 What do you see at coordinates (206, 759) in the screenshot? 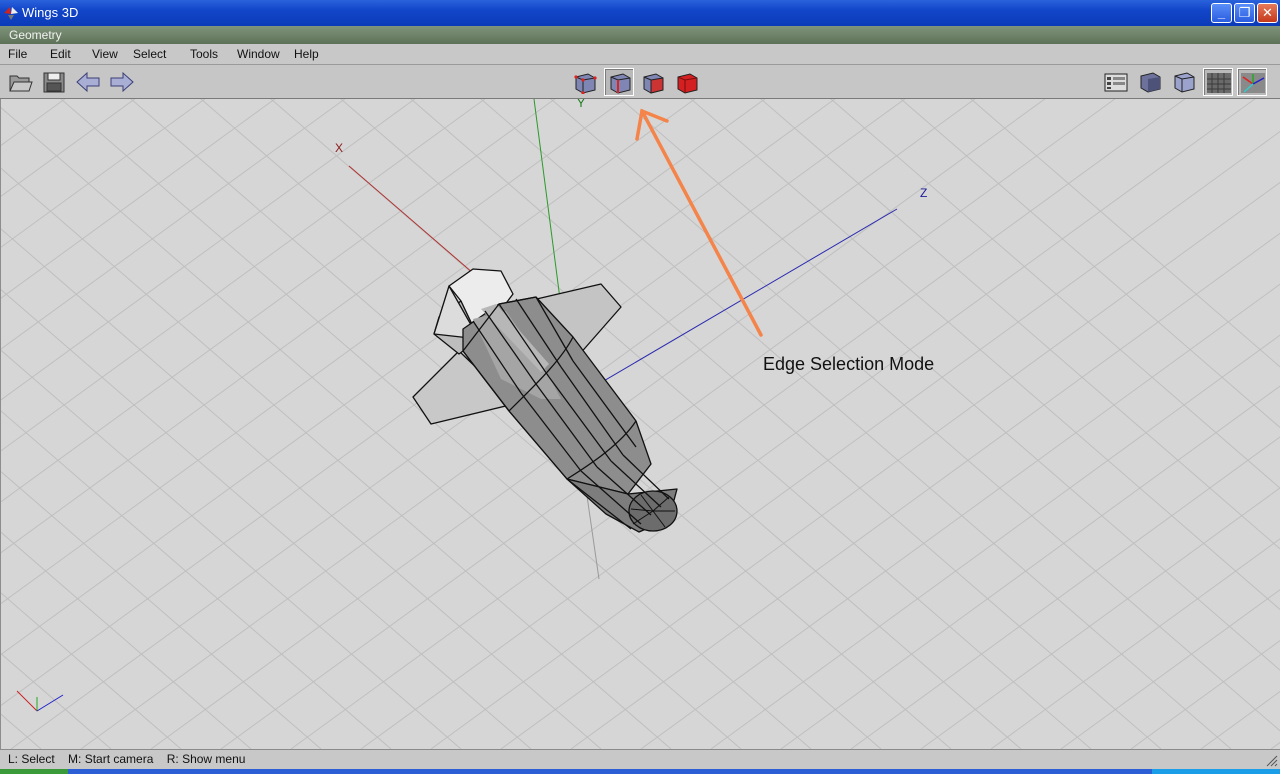
I see `status-right-hint: R: Show menu` at bounding box center [206, 759].